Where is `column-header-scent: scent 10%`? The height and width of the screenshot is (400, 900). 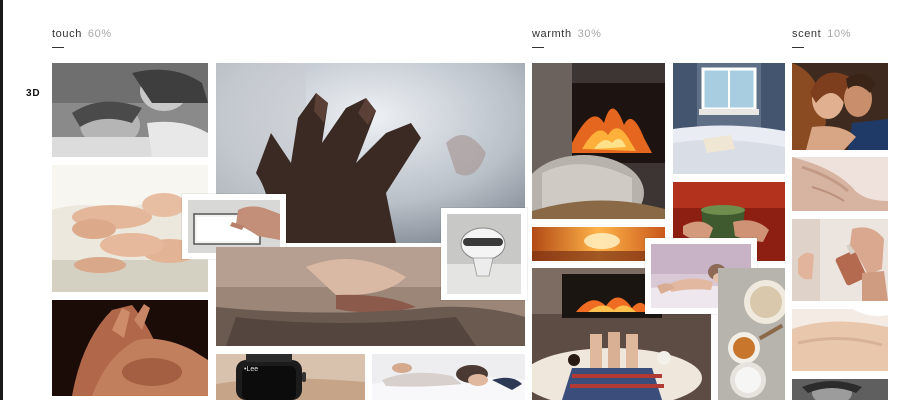 column-header-scent: scent 10% is located at coordinates (821, 34).